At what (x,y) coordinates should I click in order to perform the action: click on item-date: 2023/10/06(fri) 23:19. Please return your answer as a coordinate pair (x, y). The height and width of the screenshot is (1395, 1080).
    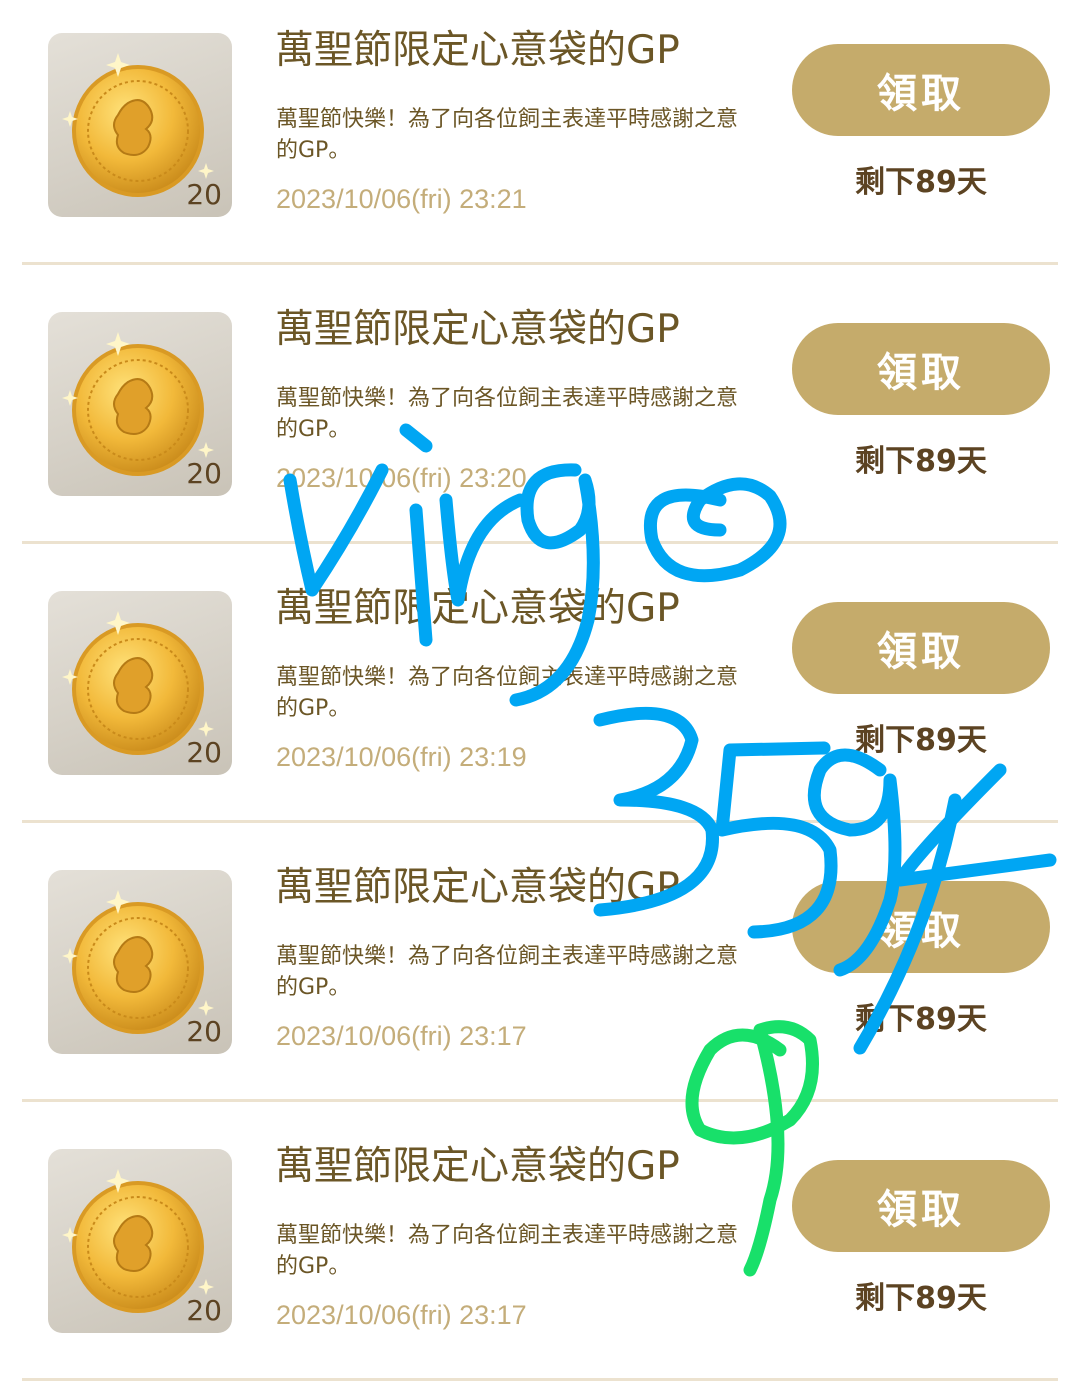
    Looking at the image, I should click on (401, 757).